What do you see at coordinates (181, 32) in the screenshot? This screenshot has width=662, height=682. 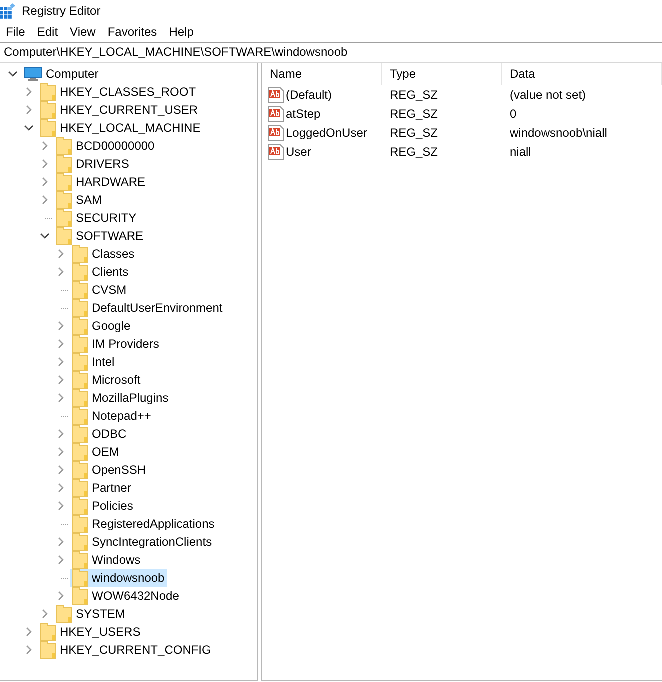 I see `menu-item: Help` at bounding box center [181, 32].